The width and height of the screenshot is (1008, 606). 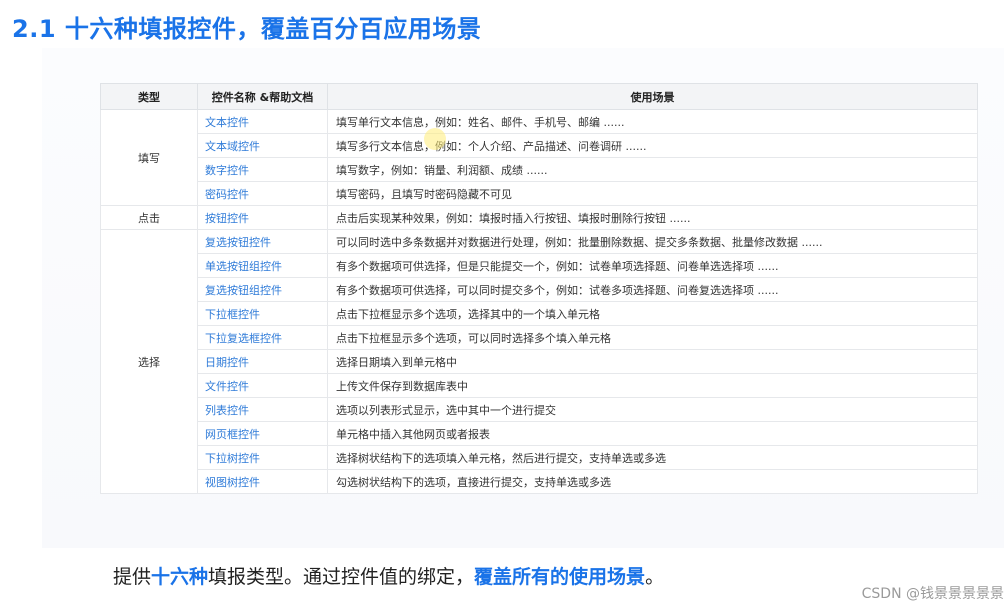 What do you see at coordinates (435, 139) in the screenshot?
I see `cursor-highlight` at bounding box center [435, 139].